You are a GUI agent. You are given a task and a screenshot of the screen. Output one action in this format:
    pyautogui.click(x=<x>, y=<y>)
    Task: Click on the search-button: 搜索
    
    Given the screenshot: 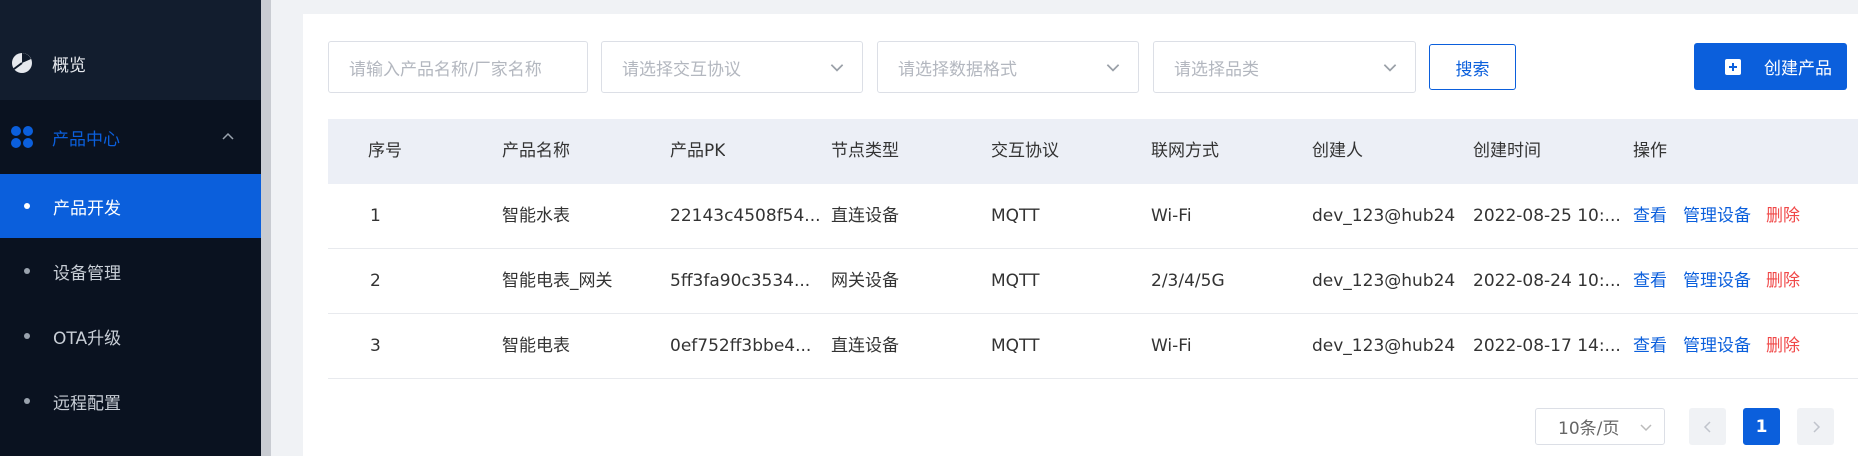 What is the action you would take?
    pyautogui.click(x=1472, y=67)
    